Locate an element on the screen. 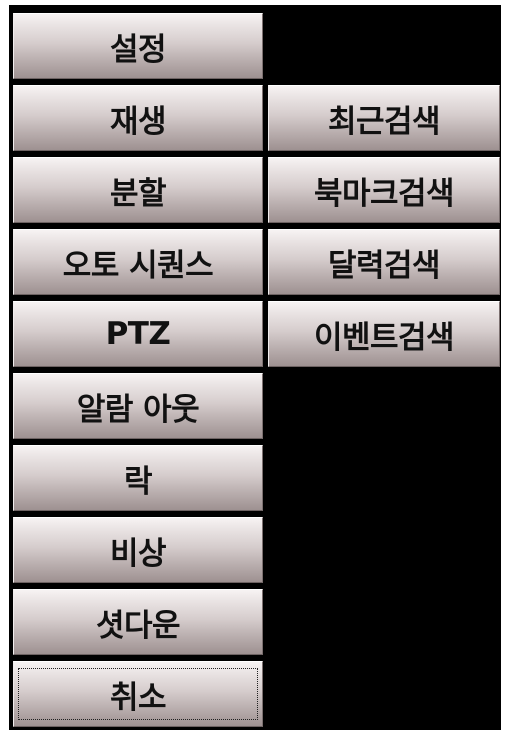  cancel-label: 취소 is located at coordinates (138, 697).